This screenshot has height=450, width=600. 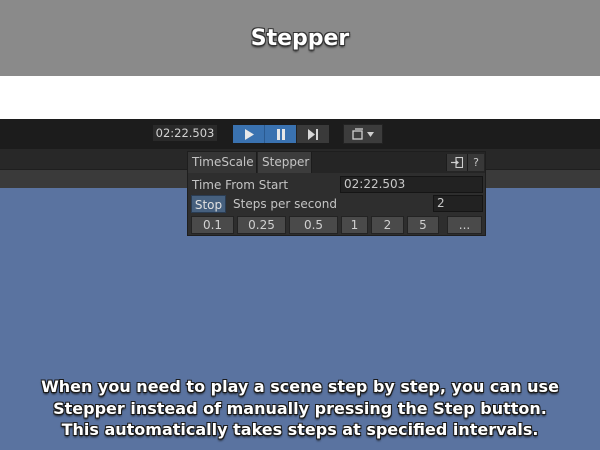 I want to click on pause-icon, so click(x=281, y=134).